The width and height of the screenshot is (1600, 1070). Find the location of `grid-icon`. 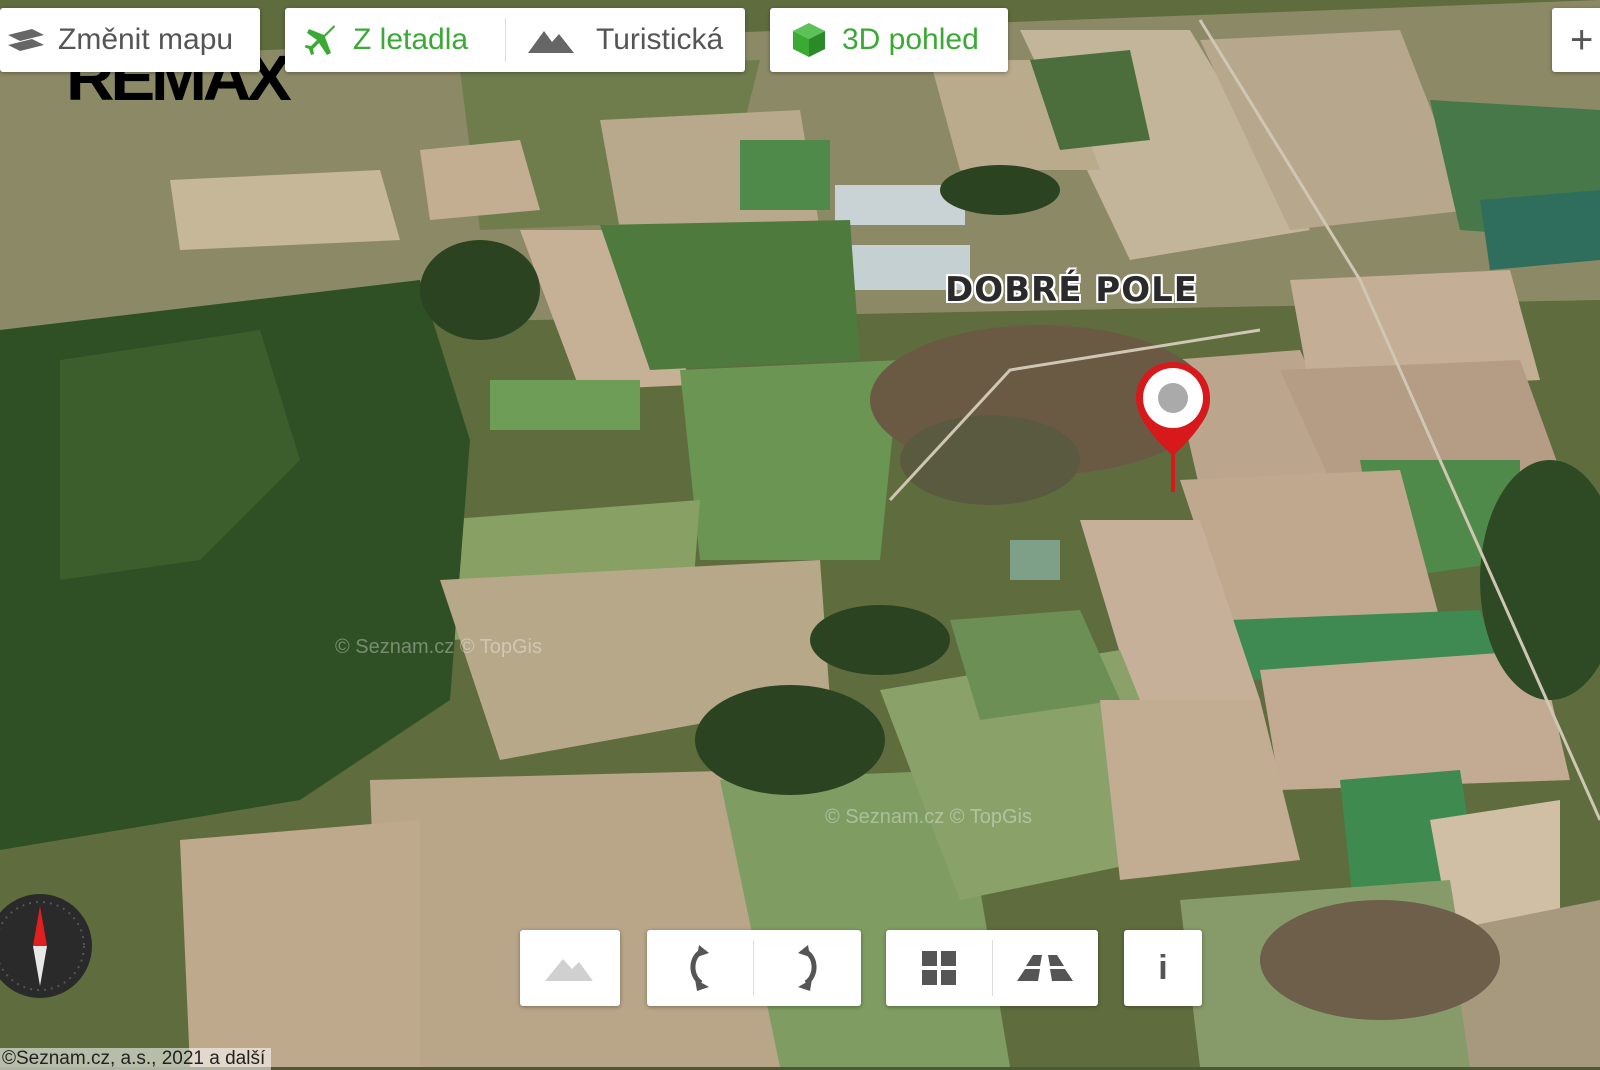

grid-icon is located at coordinates (939, 968).